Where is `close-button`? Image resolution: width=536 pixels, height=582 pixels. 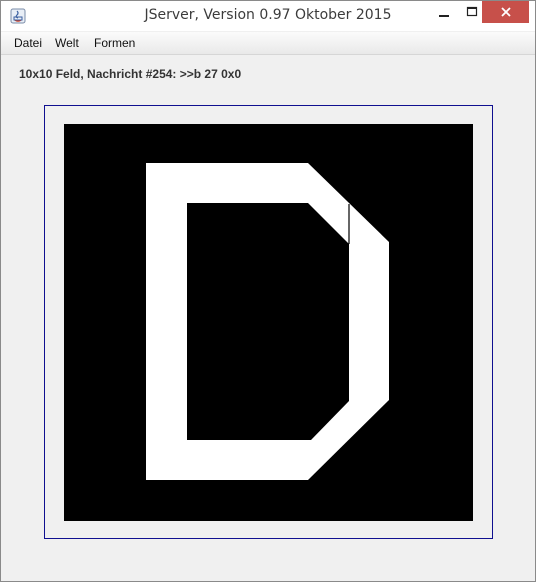 close-button is located at coordinates (505, 12).